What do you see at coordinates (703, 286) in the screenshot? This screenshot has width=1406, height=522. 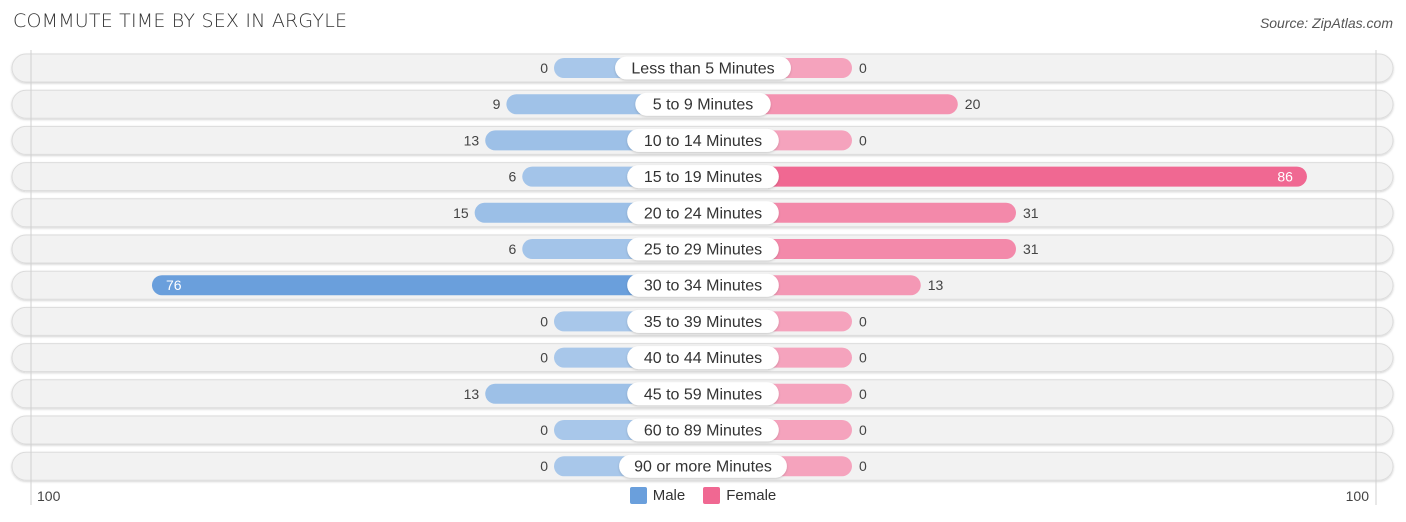 I see `category-label: 30 to 34 Minutes` at bounding box center [703, 286].